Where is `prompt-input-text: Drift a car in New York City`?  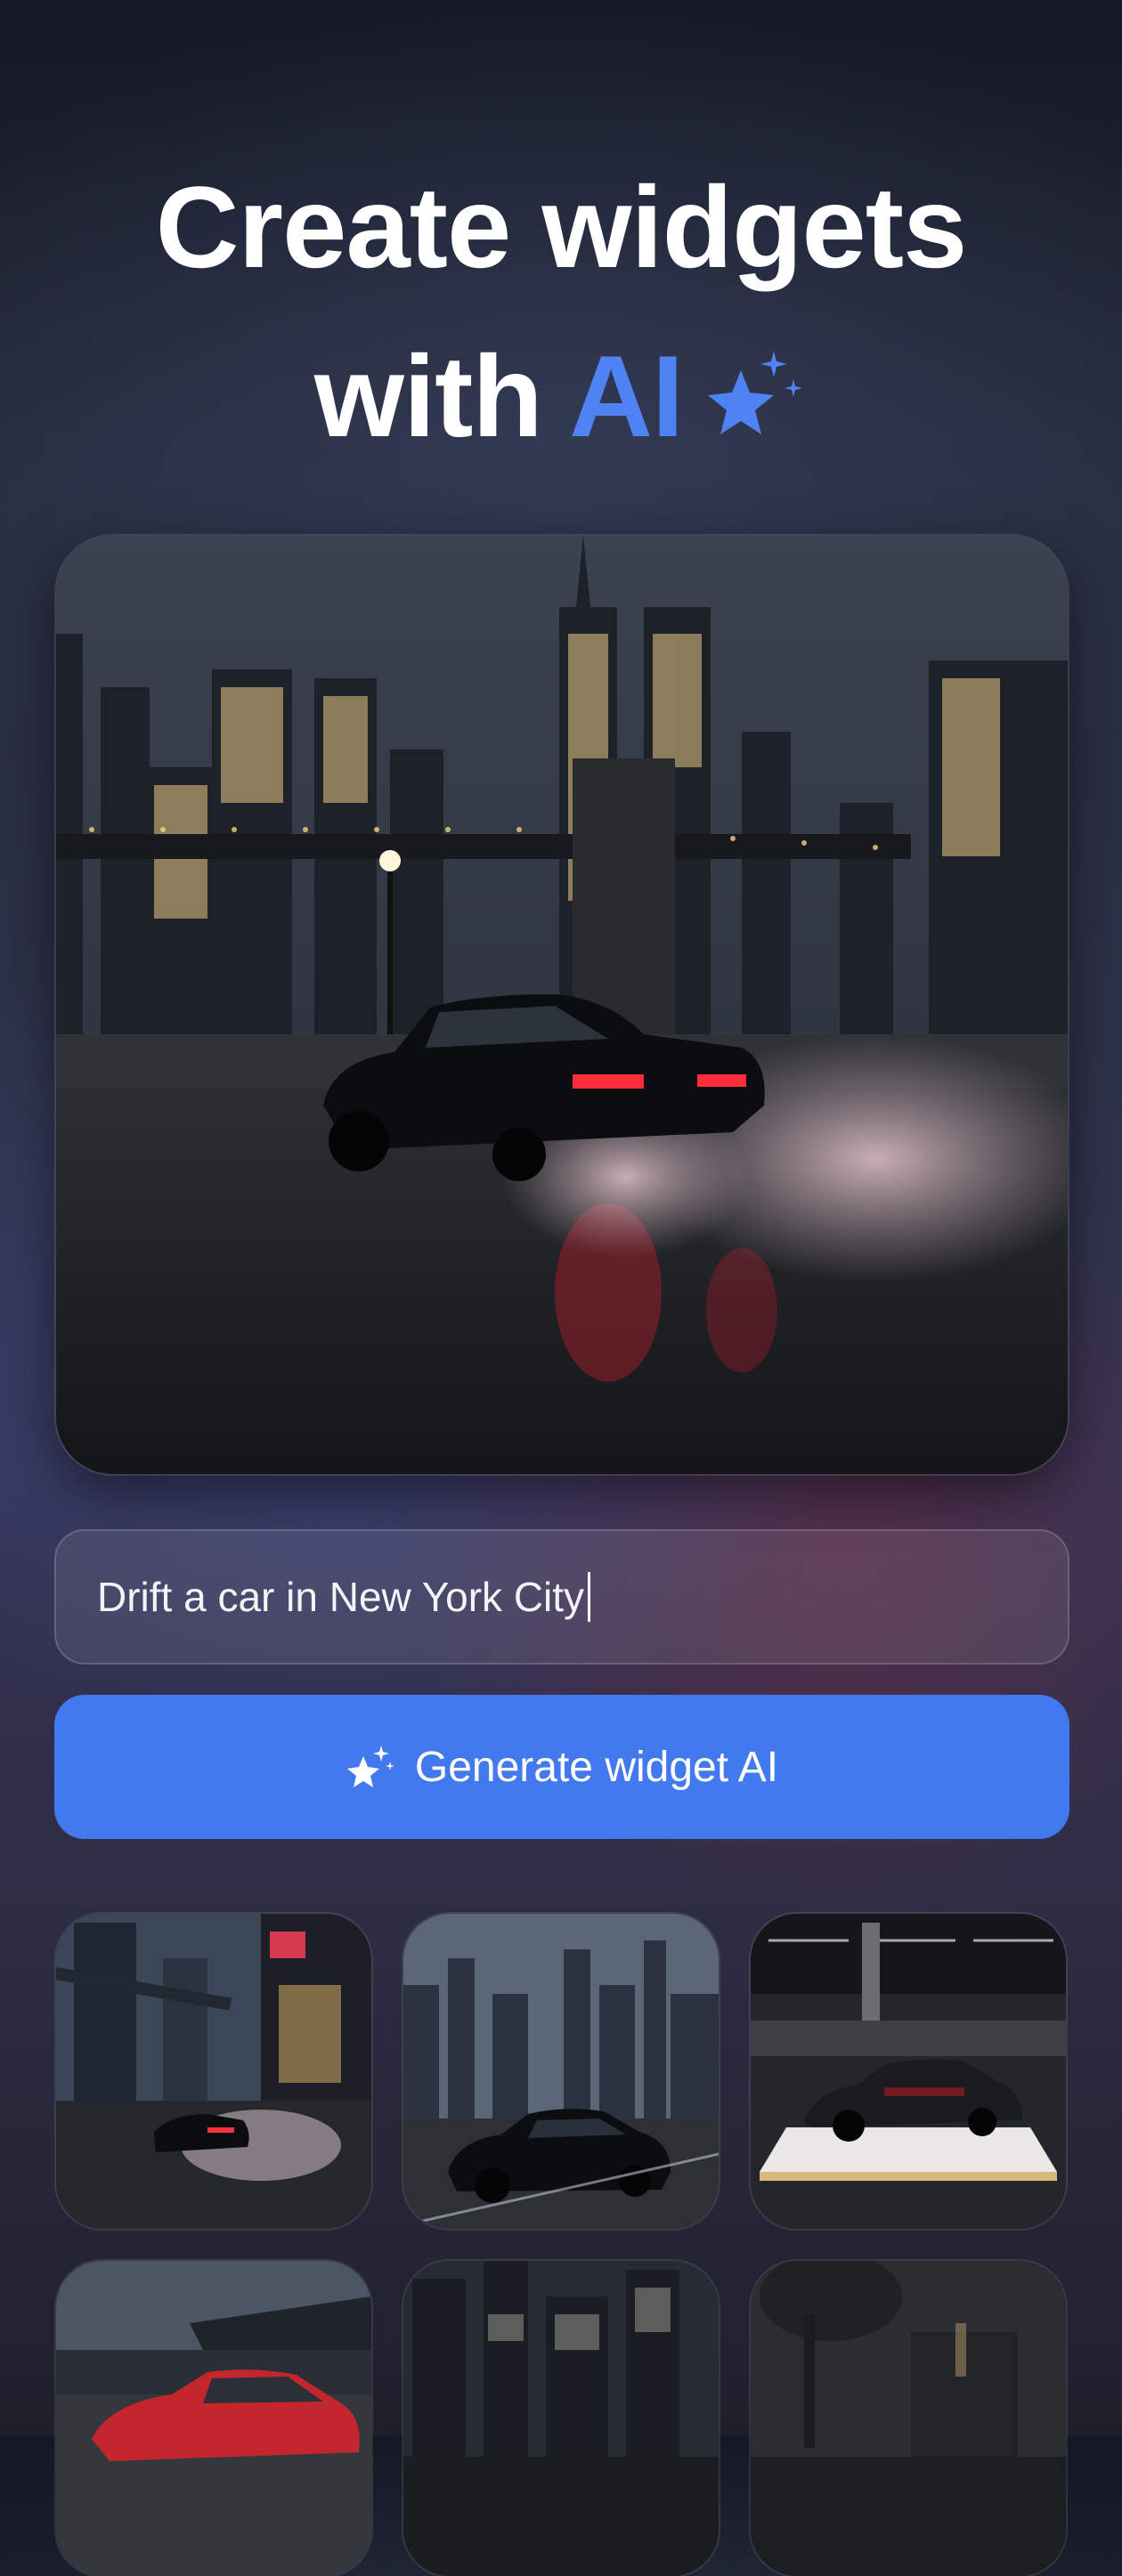 prompt-input-text: Drift a car in New York City is located at coordinates (340, 1597).